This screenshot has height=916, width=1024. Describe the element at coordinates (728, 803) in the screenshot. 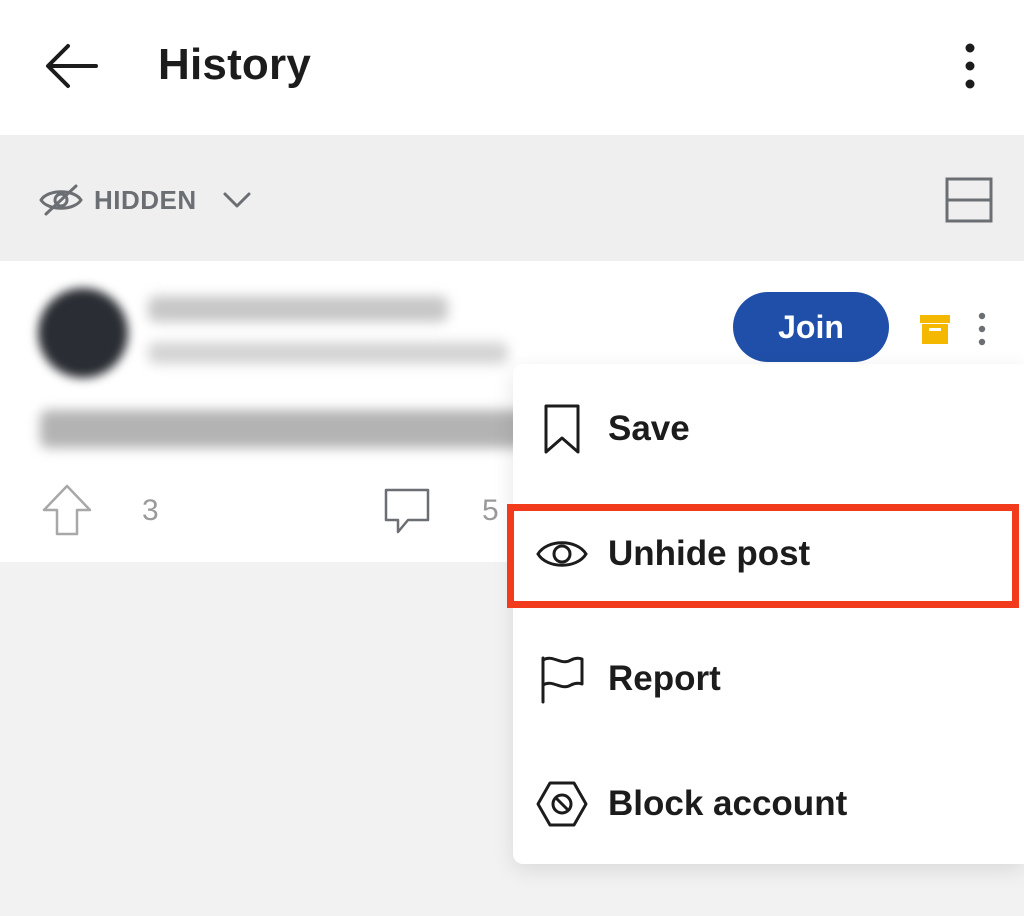

I see `menu-item-label: Block account` at that location.